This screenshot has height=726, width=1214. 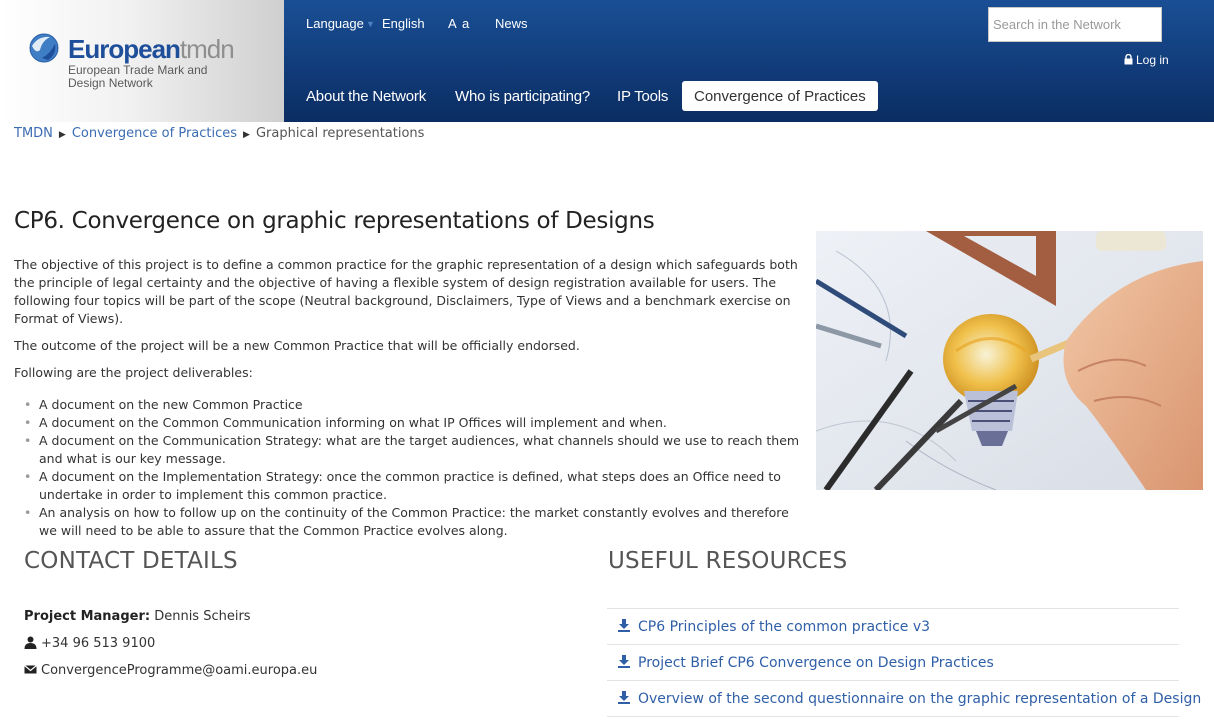 I want to click on font-size-small-button: a, so click(x=465, y=23).